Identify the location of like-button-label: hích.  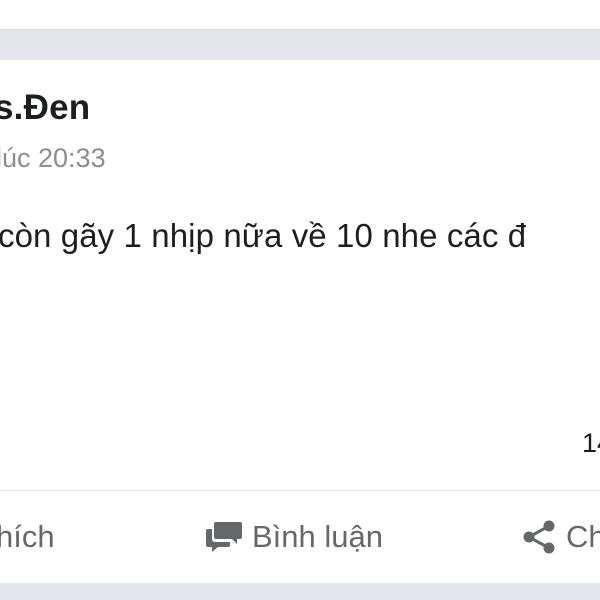
(27, 536).